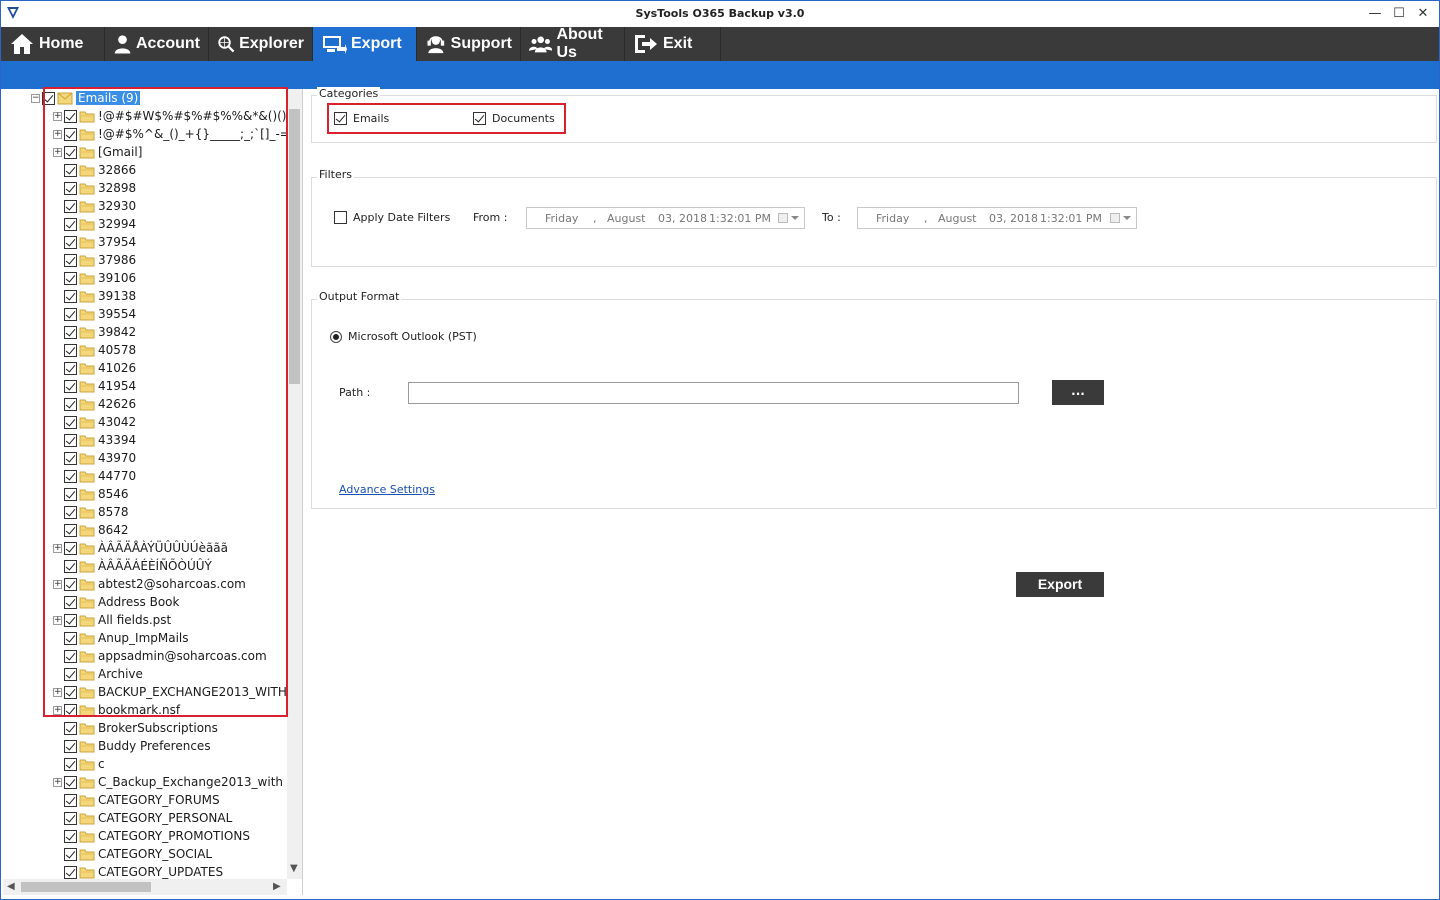 The height and width of the screenshot is (900, 1440). Describe the element at coordinates (168, 43) in the screenshot. I see `menu-account-label: Account` at that location.